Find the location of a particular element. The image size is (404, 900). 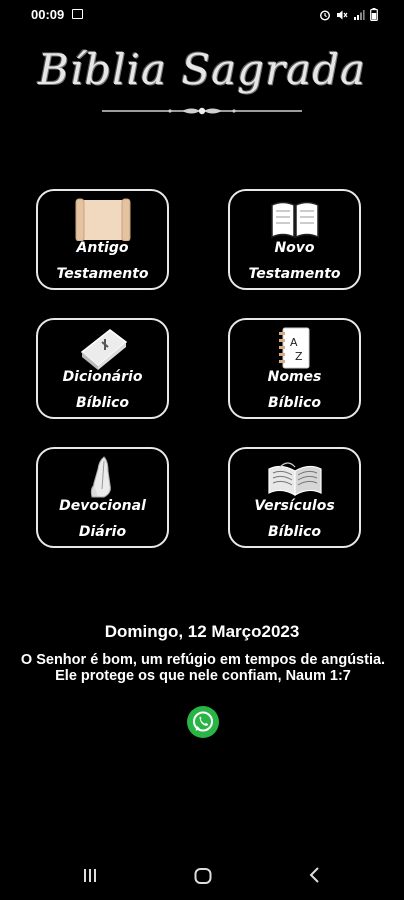

signal-icon is located at coordinates (359, 14).